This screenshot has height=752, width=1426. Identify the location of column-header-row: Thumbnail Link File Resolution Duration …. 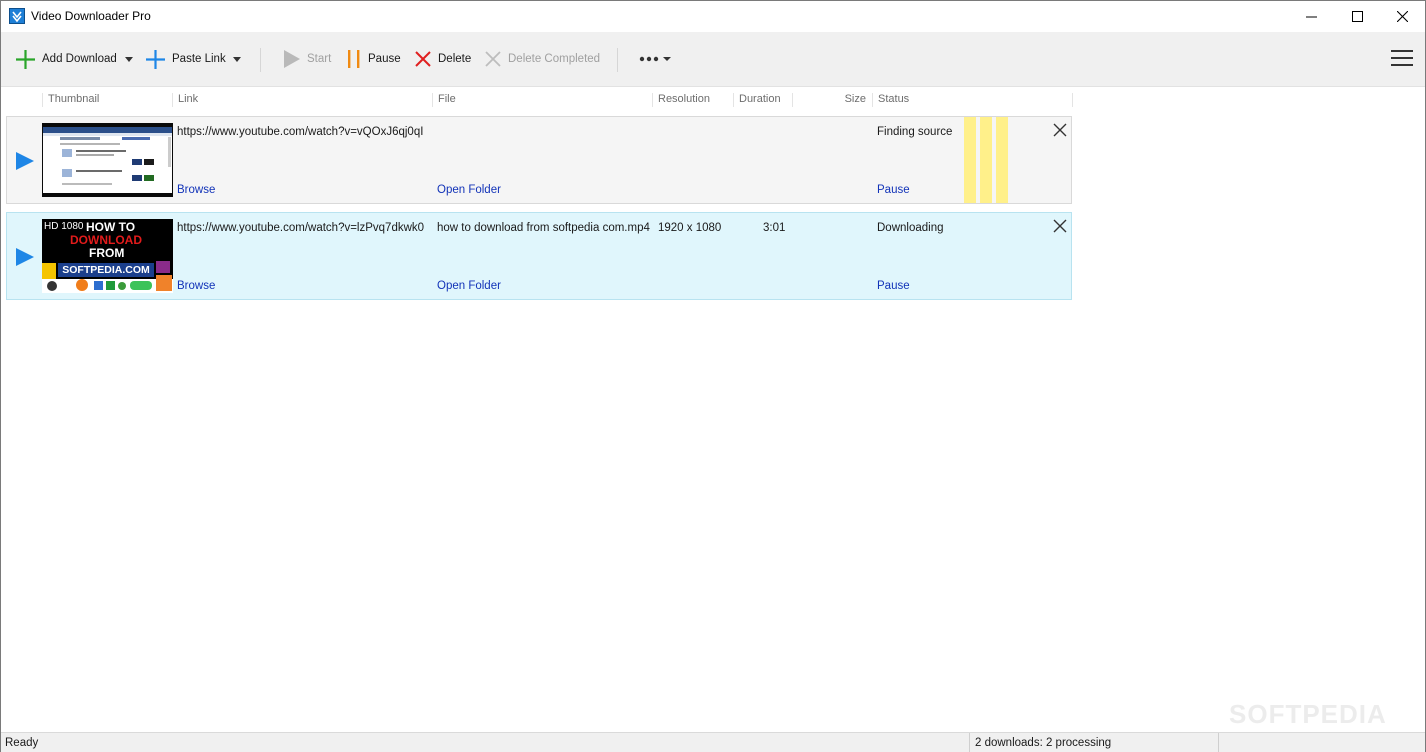
(537, 99).